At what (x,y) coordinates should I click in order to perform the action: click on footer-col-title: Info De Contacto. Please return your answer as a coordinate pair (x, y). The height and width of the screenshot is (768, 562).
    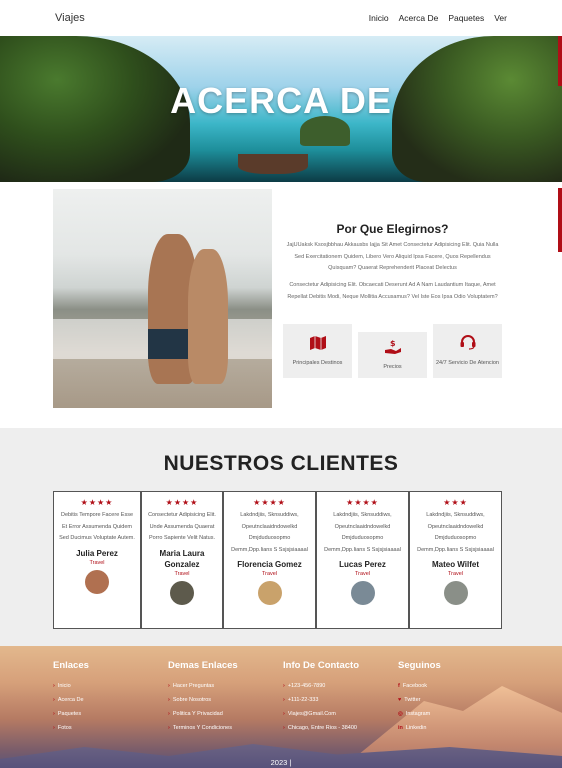
    Looking at the image, I should click on (321, 665).